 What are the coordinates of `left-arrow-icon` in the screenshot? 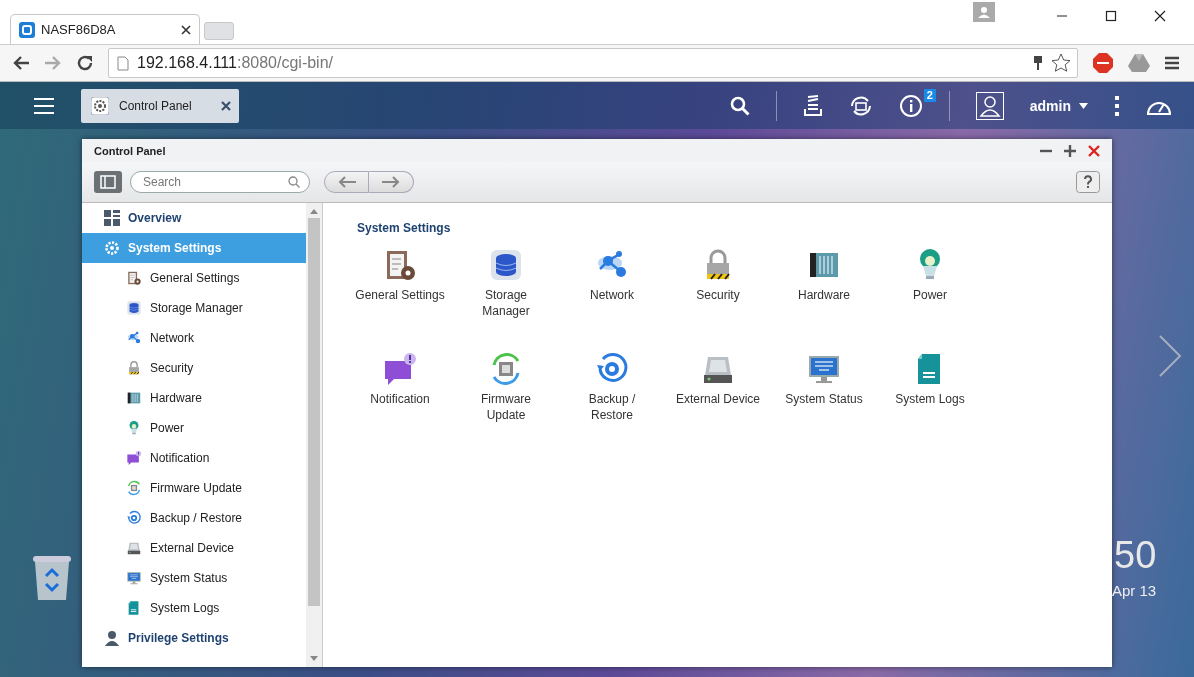 It's located at (346, 182).